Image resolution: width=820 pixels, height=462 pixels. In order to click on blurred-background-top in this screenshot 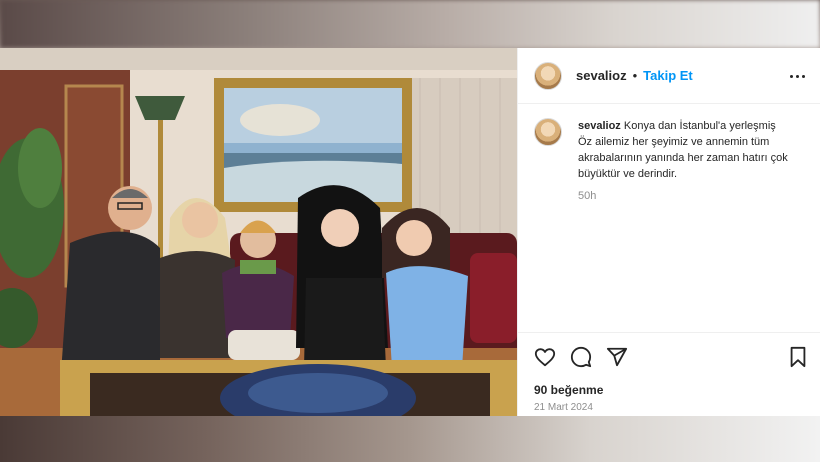, I will do `click(410, 24)`.